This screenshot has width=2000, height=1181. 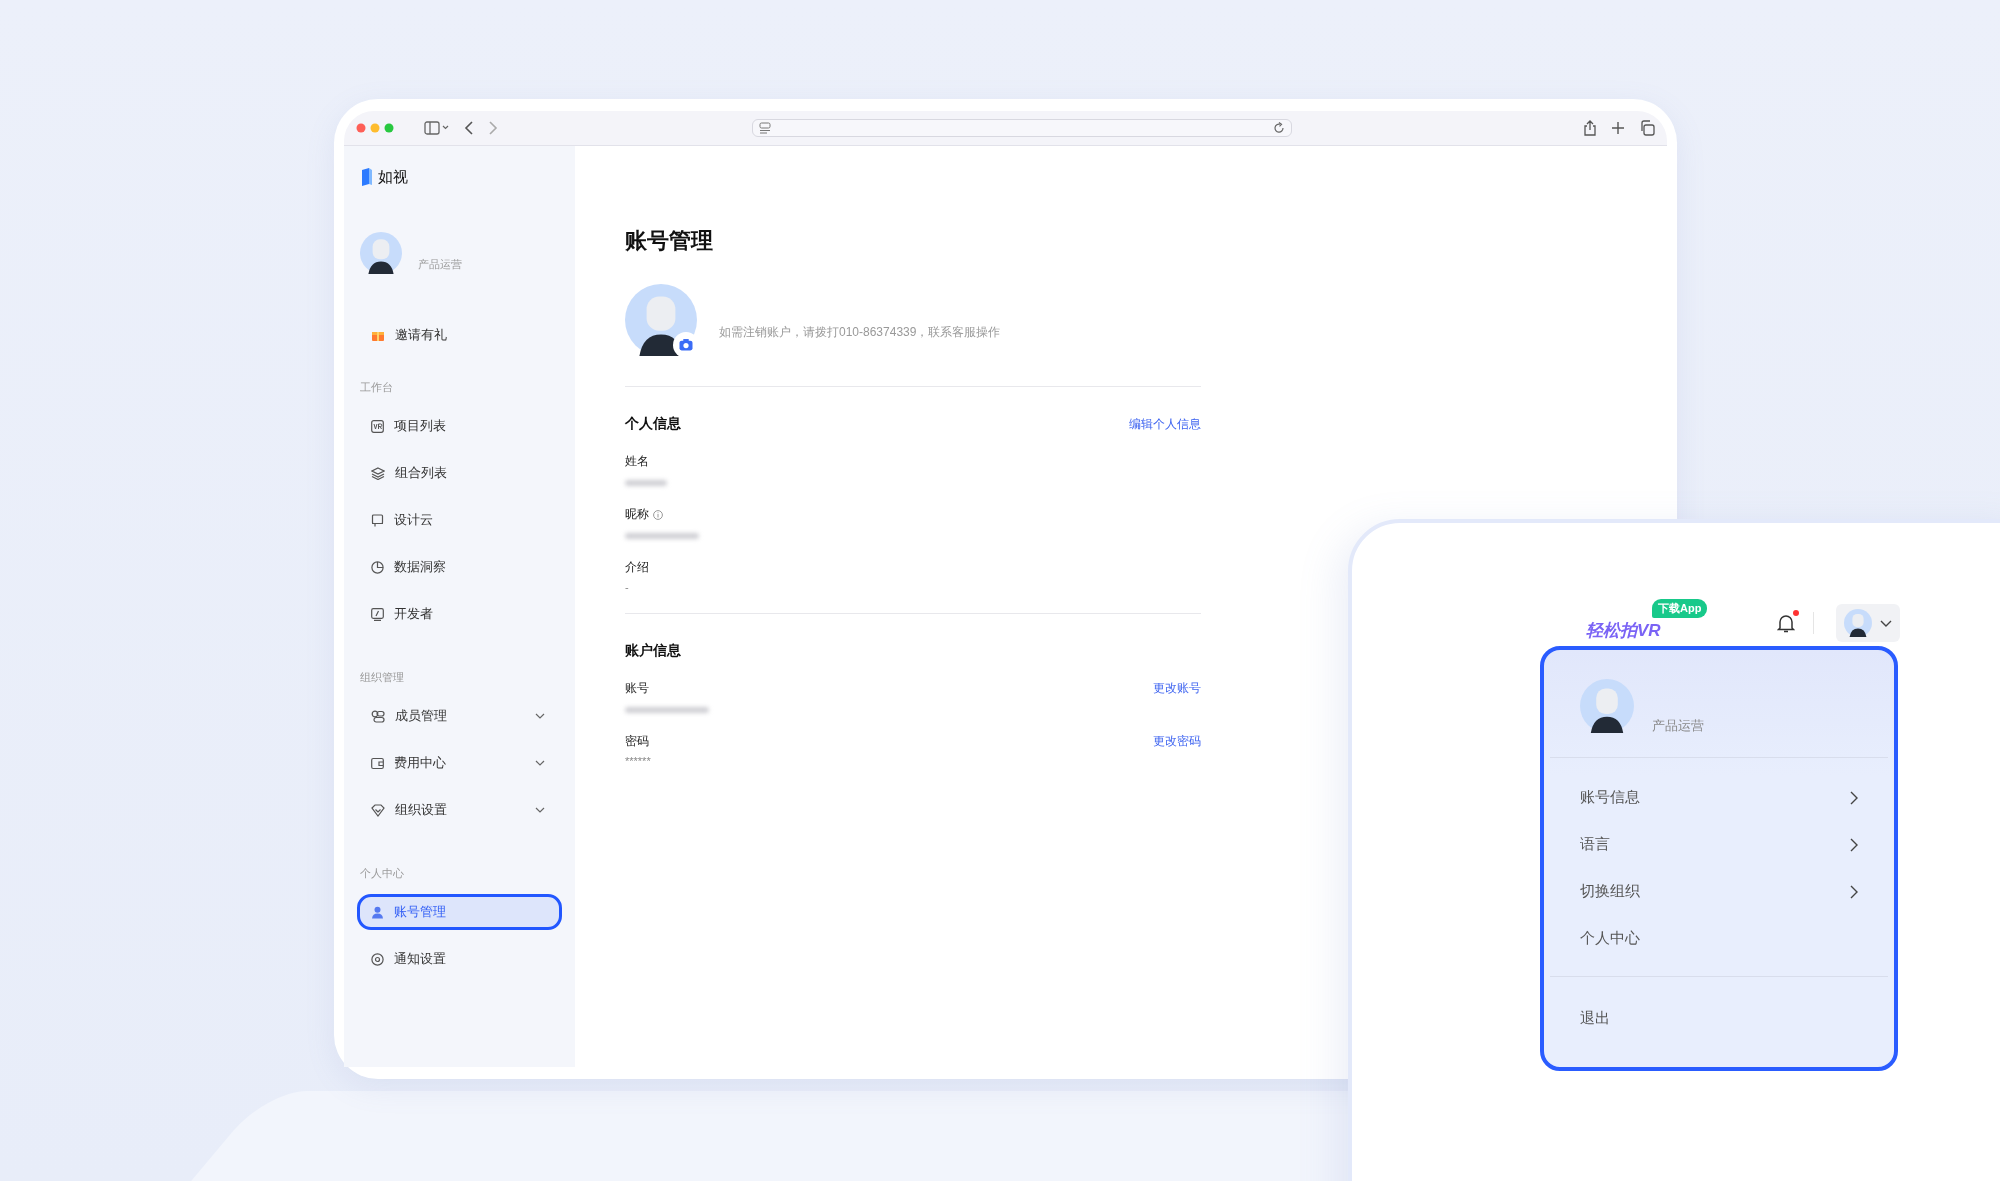 What do you see at coordinates (375, 128) in the screenshot?
I see `window-controls-icon` at bounding box center [375, 128].